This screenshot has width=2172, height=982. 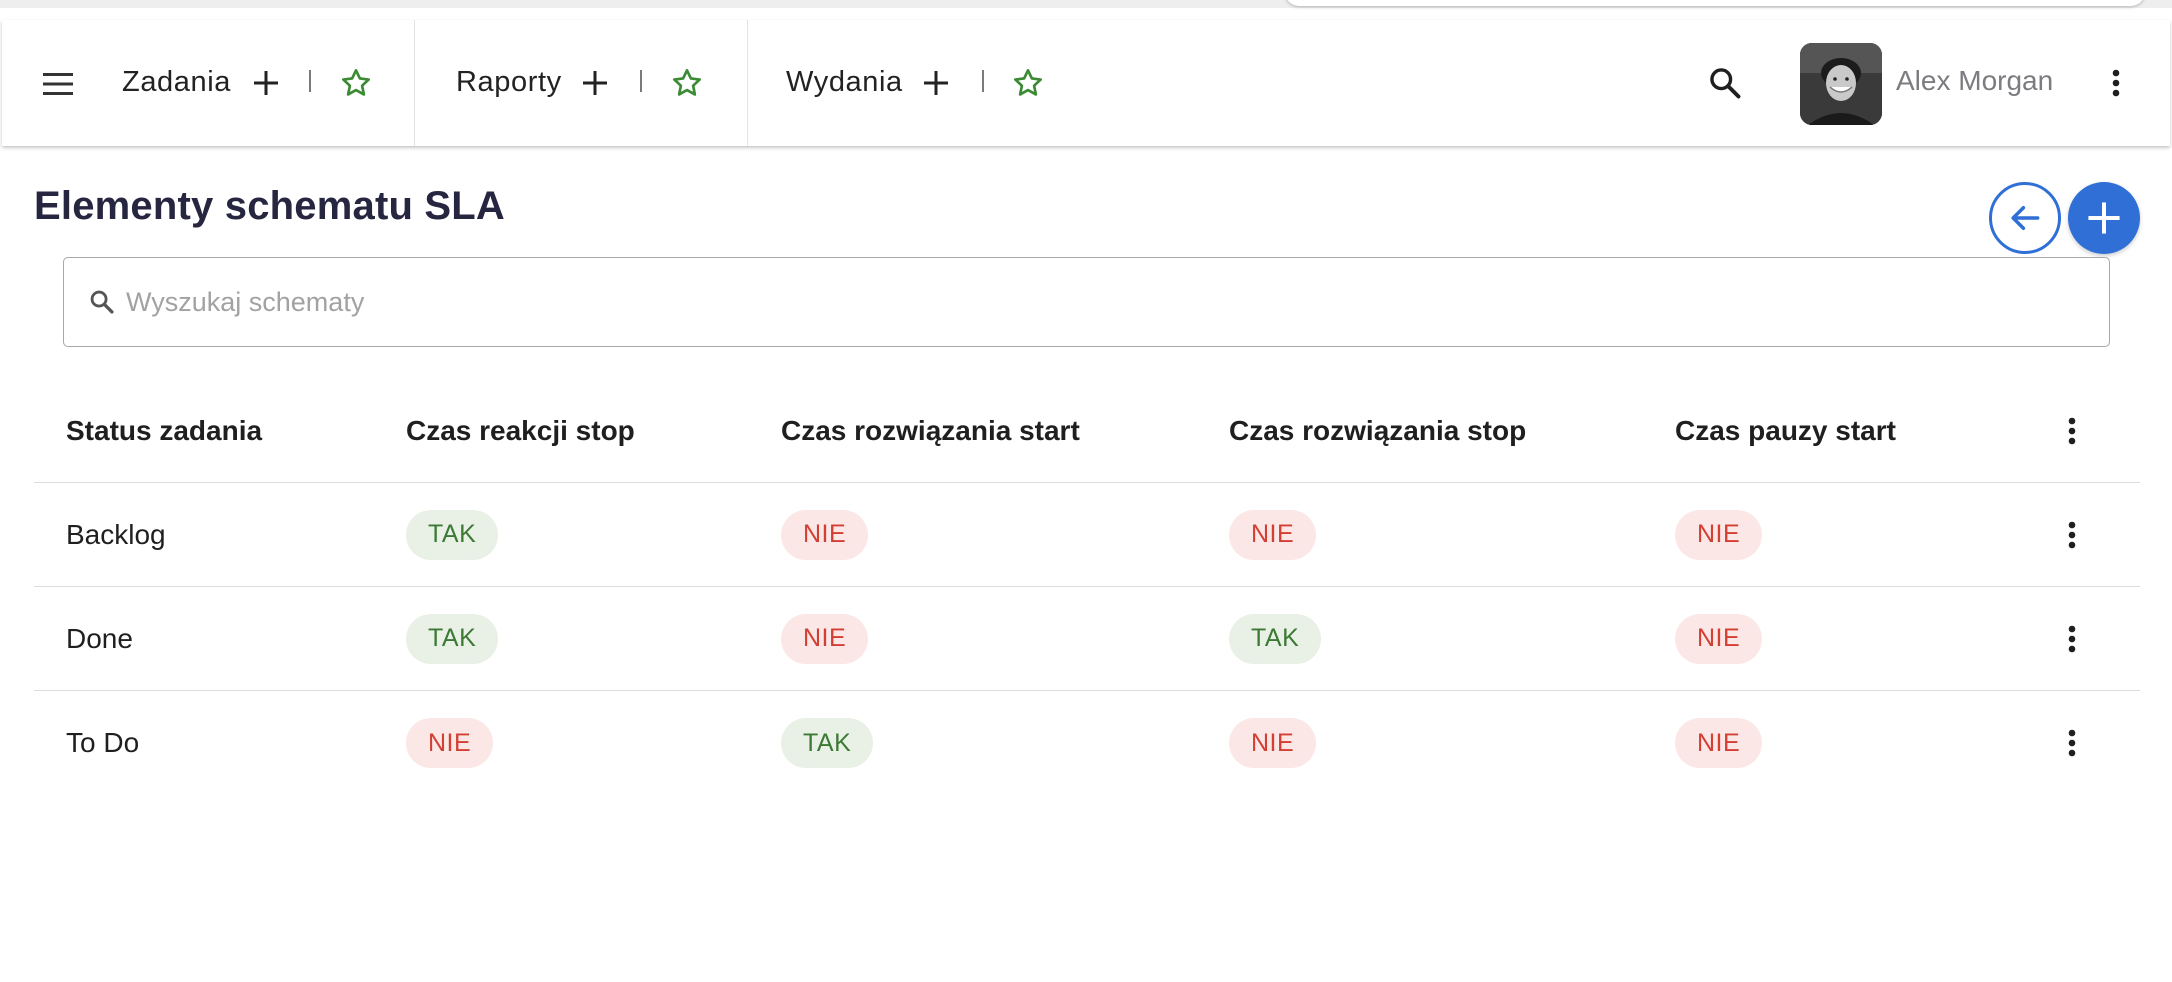 I want to click on user-photo, so click(x=1841, y=84).